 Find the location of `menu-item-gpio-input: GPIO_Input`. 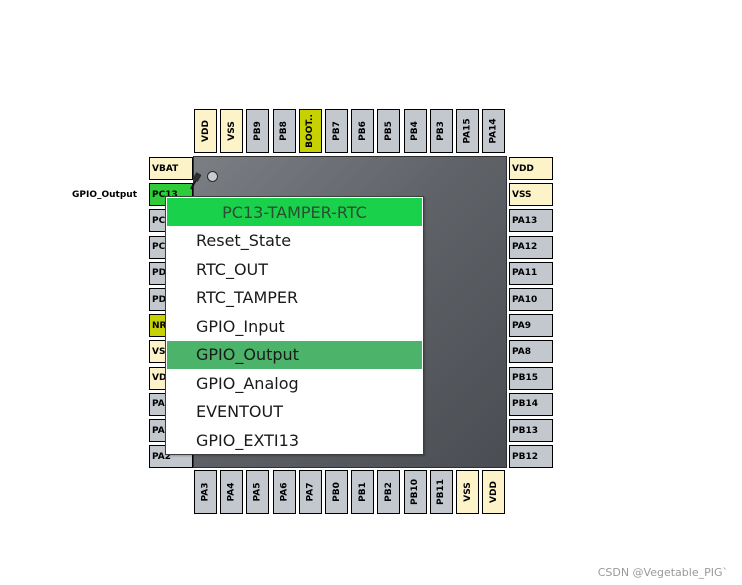

menu-item-gpio-input: GPIO_Input is located at coordinates (294, 326).